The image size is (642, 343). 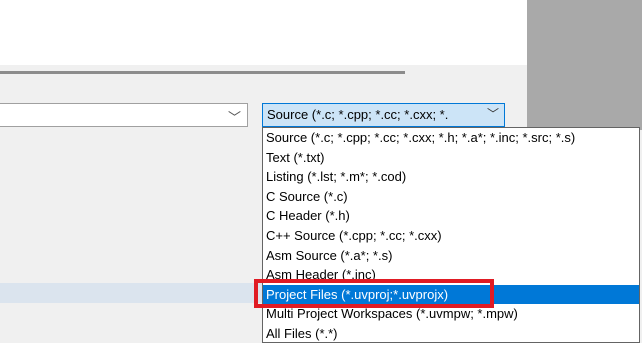 What do you see at coordinates (584, 65) in the screenshot?
I see `background-window` at bounding box center [584, 65].